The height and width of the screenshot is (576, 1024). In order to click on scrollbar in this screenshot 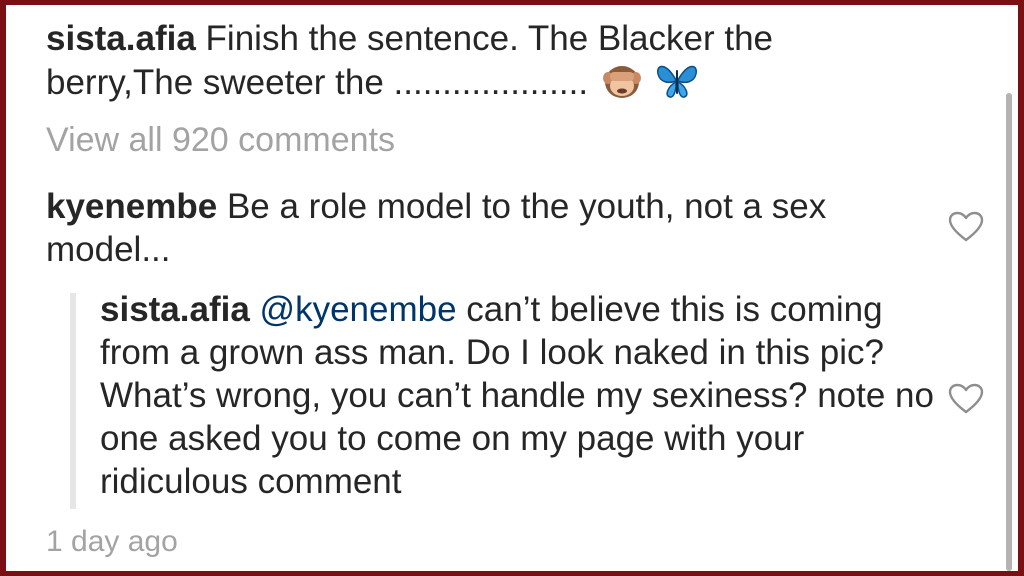, I will do `click(1009, 332)`.